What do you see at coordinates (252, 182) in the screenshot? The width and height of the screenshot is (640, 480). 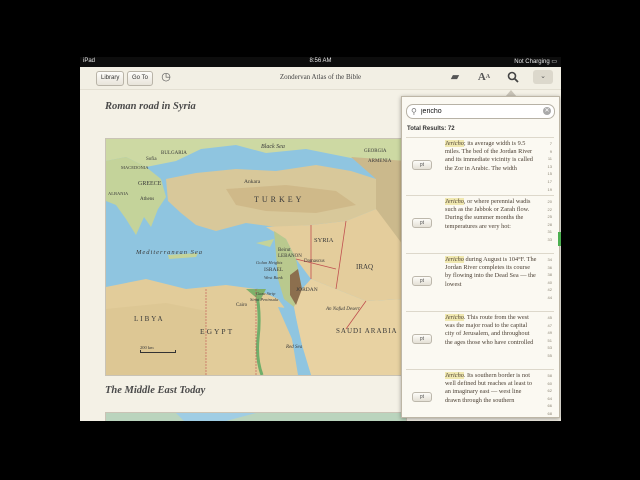 I see `label-ankara: Ankara` at bounding box center [252, 182].